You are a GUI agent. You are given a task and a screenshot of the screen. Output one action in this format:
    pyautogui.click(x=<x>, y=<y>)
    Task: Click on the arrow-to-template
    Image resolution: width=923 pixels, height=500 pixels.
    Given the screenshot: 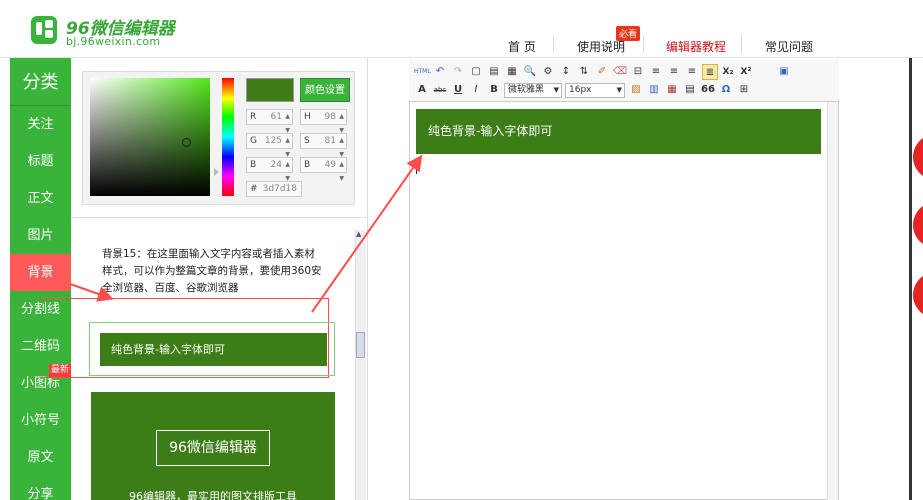 What is the action you would take?
    pyautogui.click(x=91, y=292)
    